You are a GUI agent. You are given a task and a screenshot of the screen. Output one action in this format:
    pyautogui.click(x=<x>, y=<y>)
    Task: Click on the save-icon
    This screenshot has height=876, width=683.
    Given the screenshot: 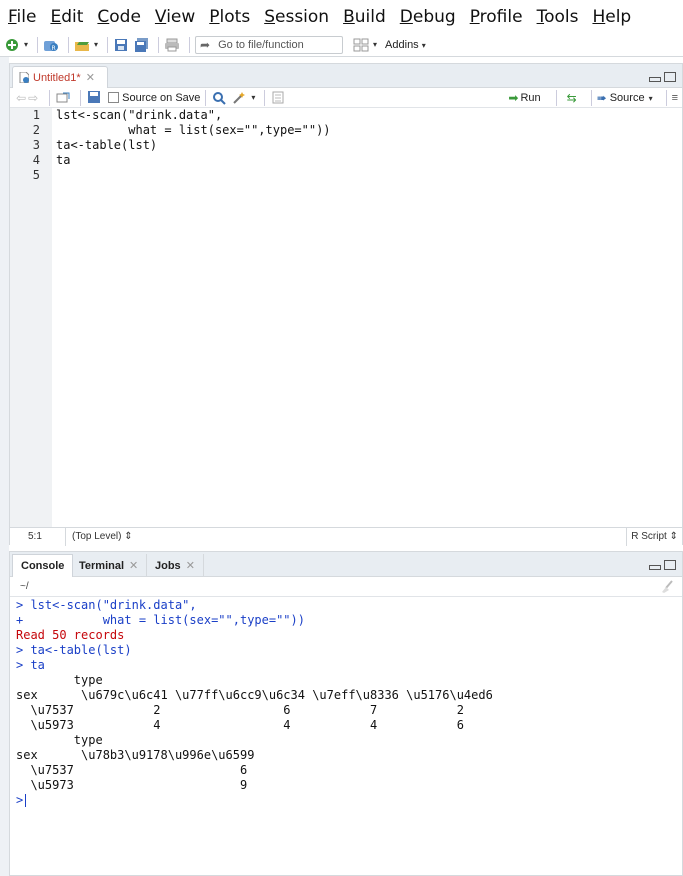 What is the action you would take?
    pyautogui.click(x=121, y=45)
    